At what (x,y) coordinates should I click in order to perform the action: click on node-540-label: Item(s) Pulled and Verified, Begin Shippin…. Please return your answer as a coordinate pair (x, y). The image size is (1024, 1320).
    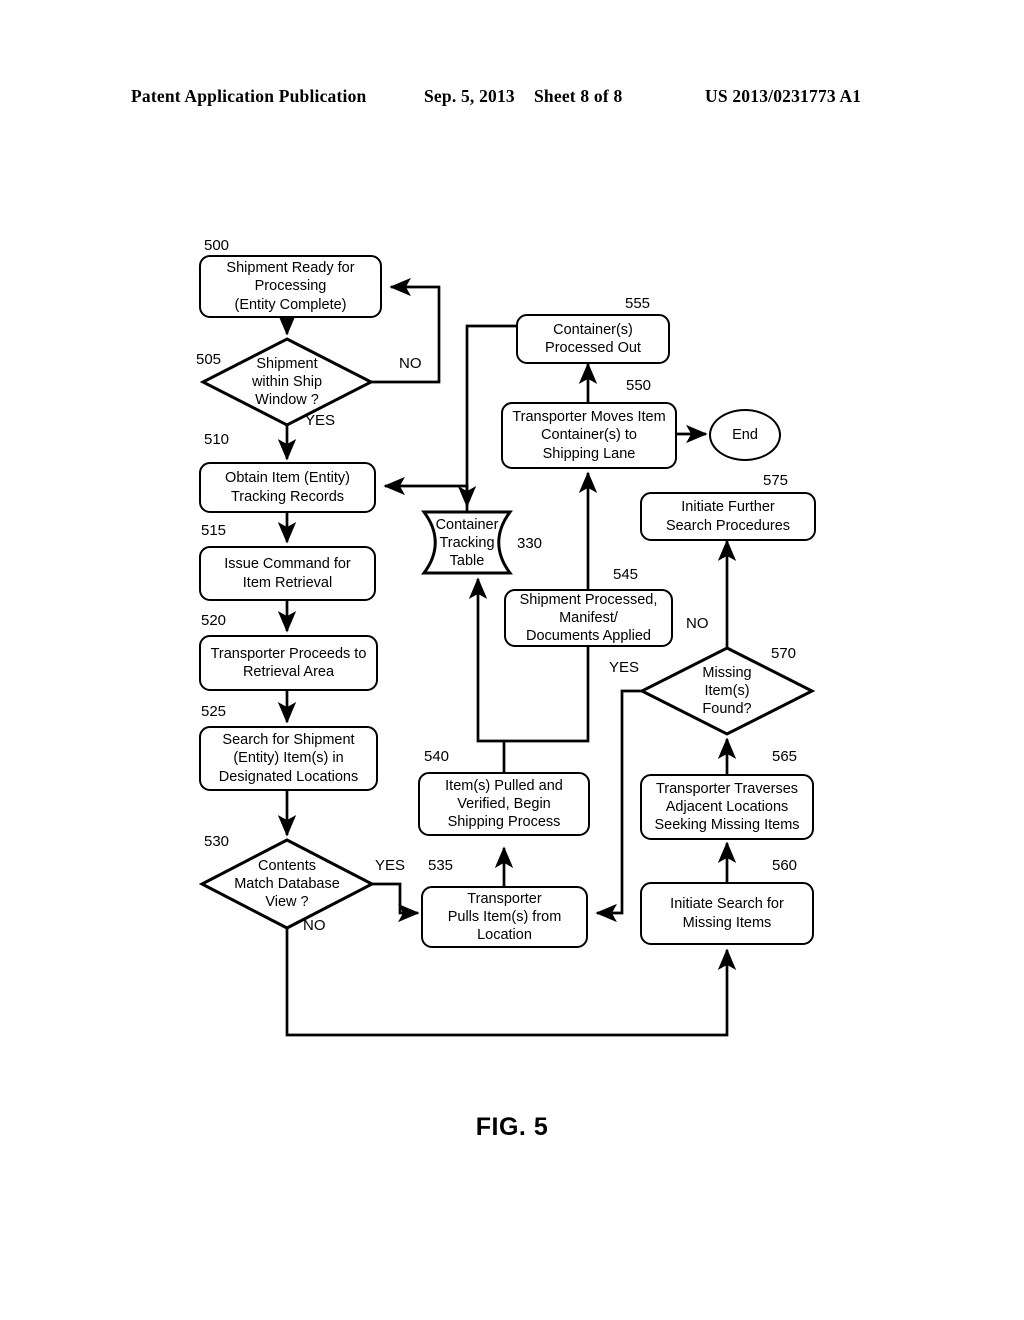
    Looking at the image, I should click on (504, 804).